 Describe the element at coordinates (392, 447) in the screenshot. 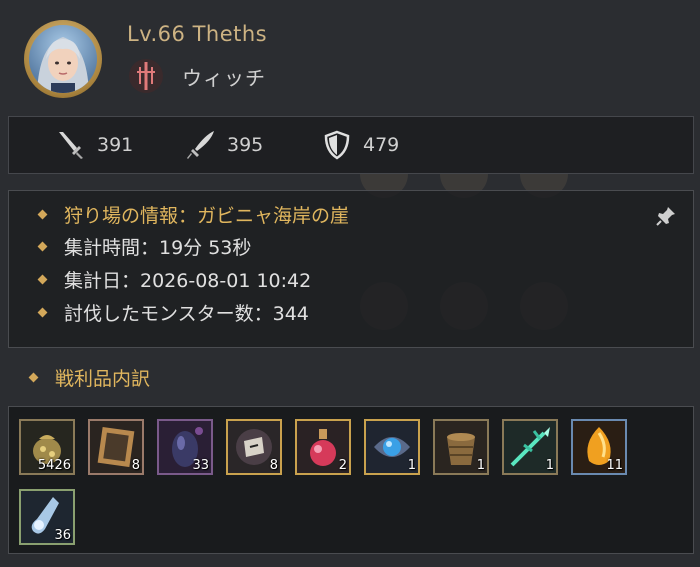

I see `loot-item-blue-gem: 1` at that location.